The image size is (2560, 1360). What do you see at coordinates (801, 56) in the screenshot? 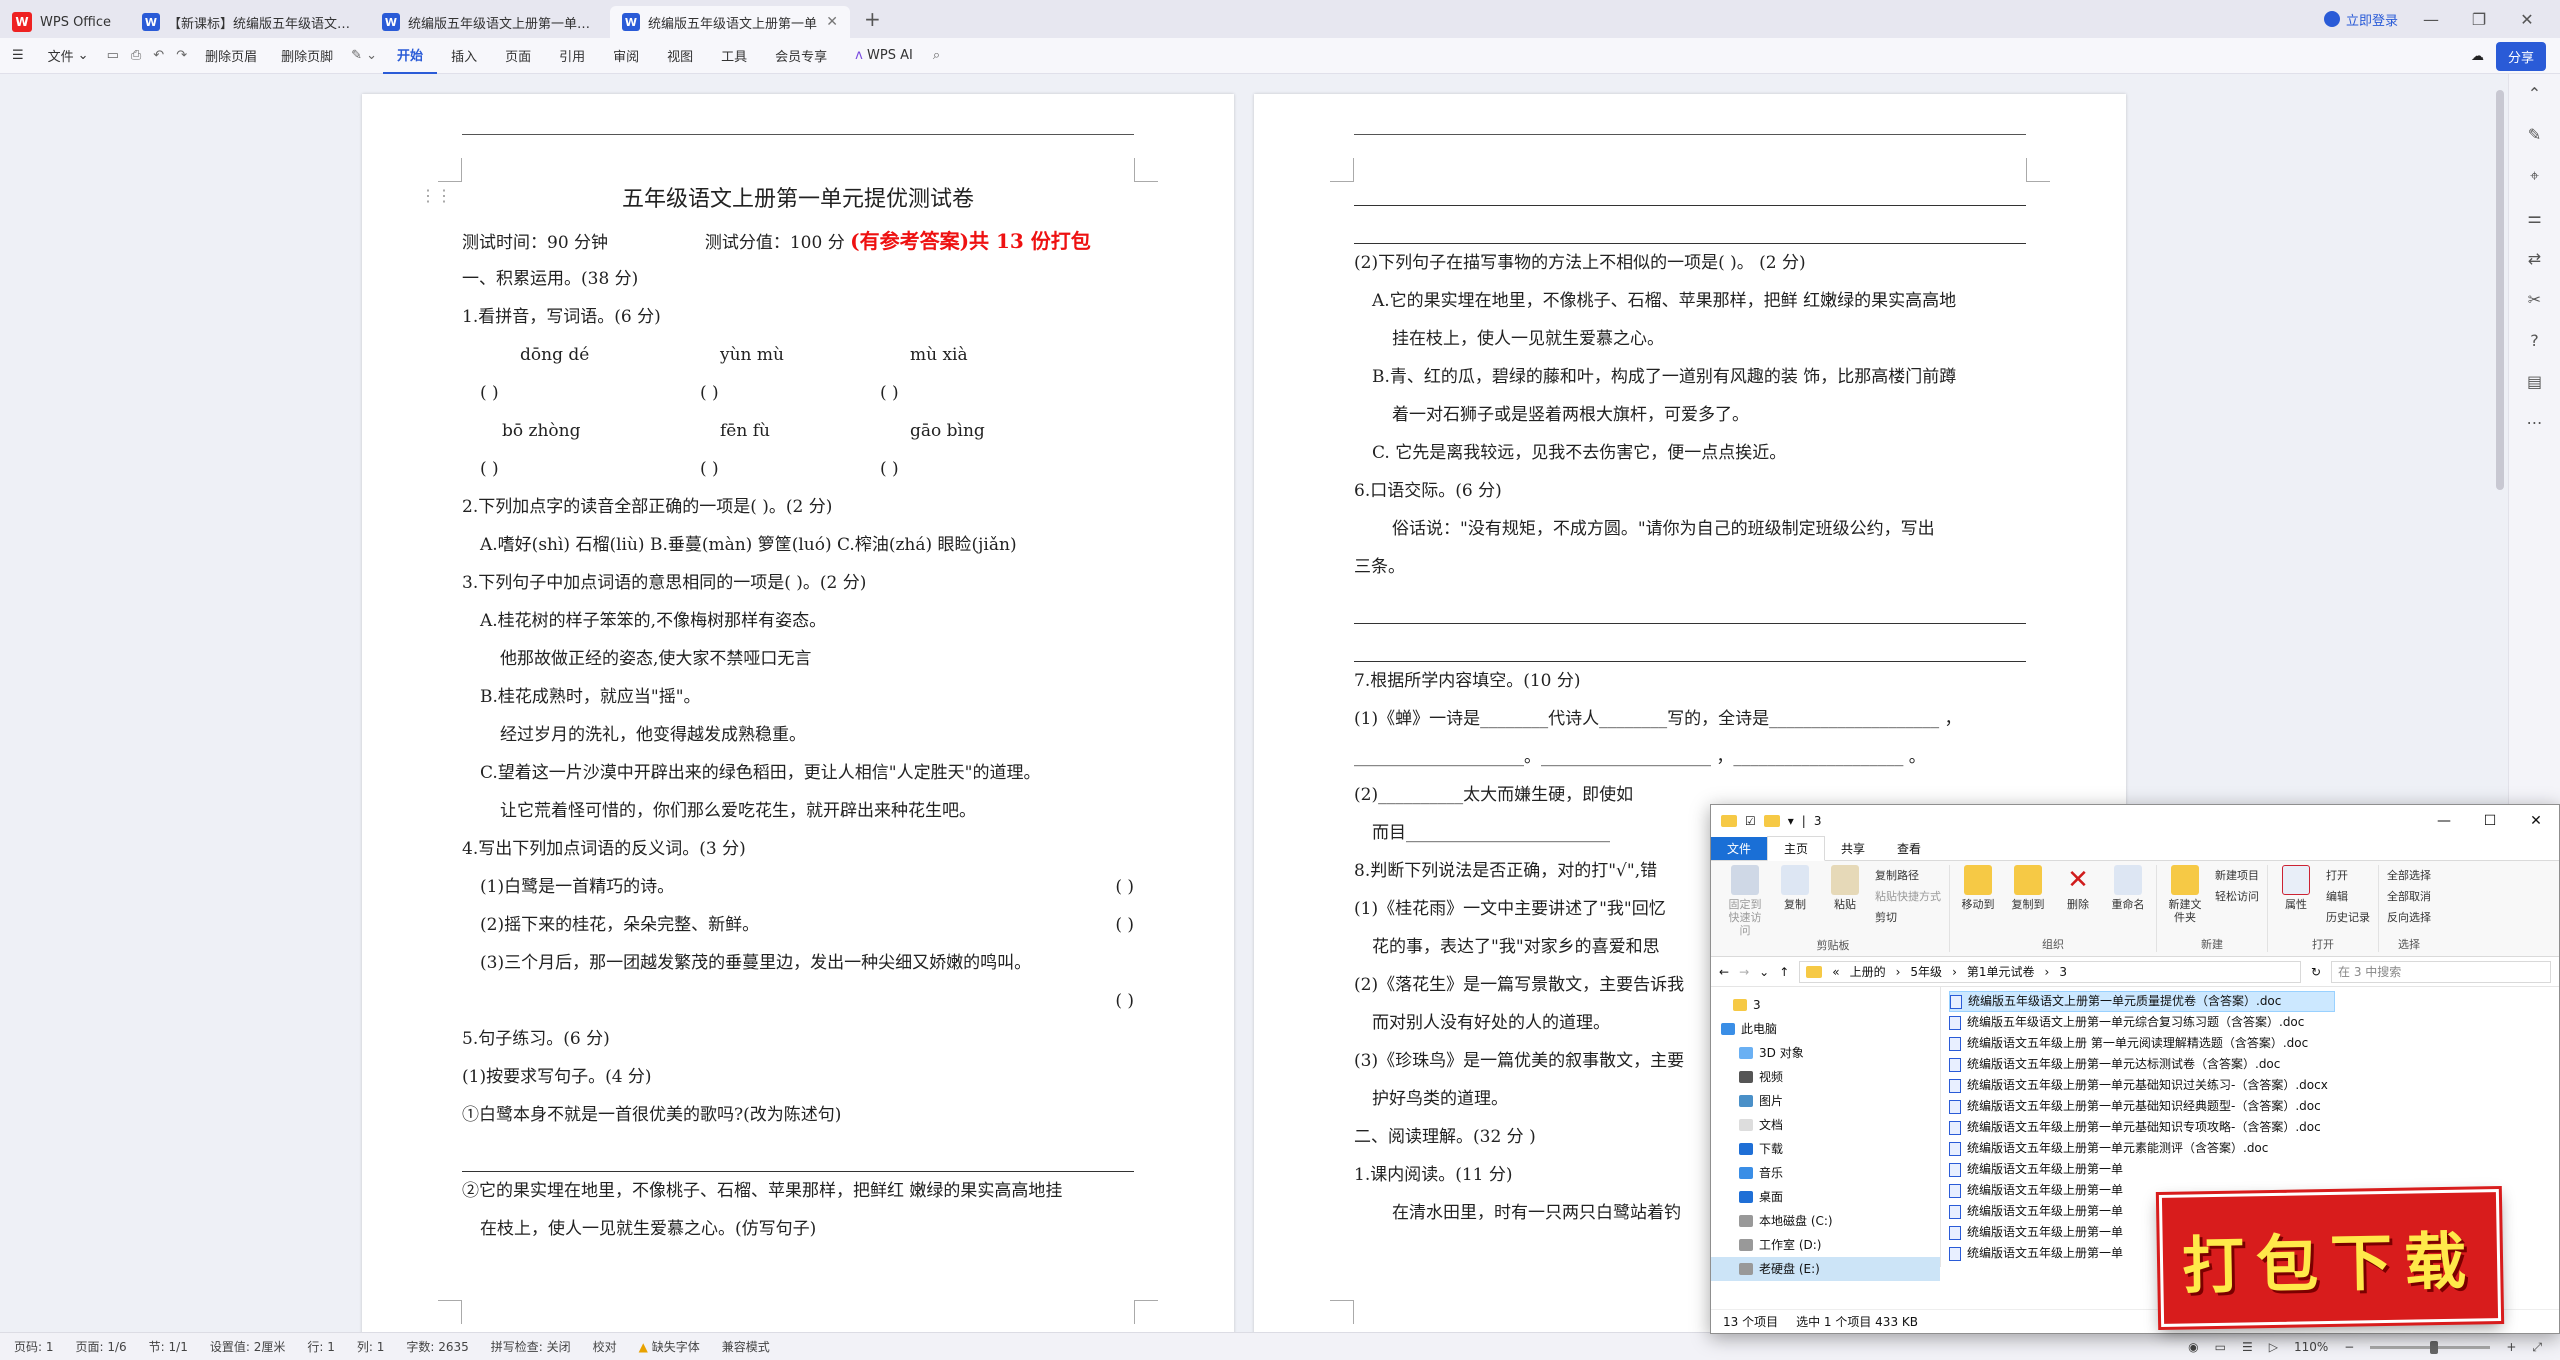
I see `tab-member: 会员专享` at bounding box center [801, 56].